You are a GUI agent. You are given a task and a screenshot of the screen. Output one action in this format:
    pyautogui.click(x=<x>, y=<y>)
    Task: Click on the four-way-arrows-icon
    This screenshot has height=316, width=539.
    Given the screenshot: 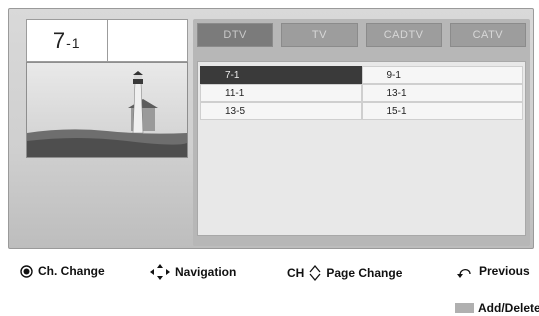 What is the action you would take?
    pyautogui.click(x=160, y=272)
    